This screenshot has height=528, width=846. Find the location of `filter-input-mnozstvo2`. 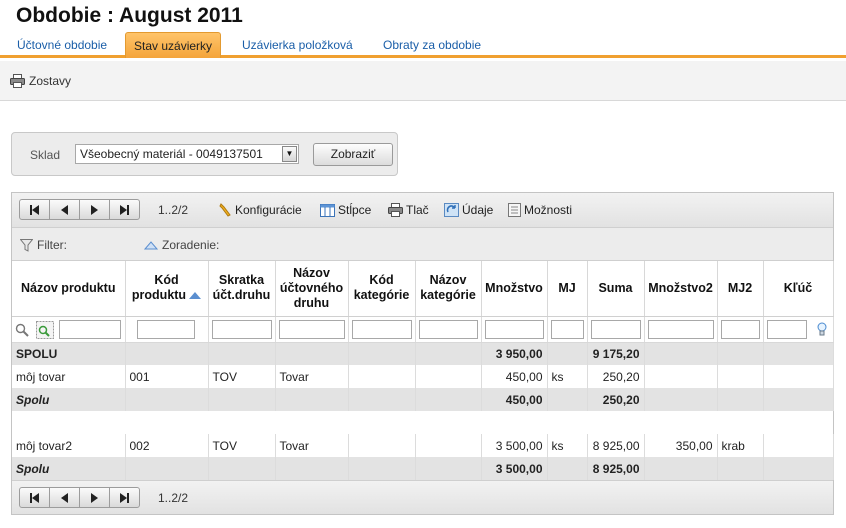

filter-input-mnozstvo2 is located at coordinates (680, 329).